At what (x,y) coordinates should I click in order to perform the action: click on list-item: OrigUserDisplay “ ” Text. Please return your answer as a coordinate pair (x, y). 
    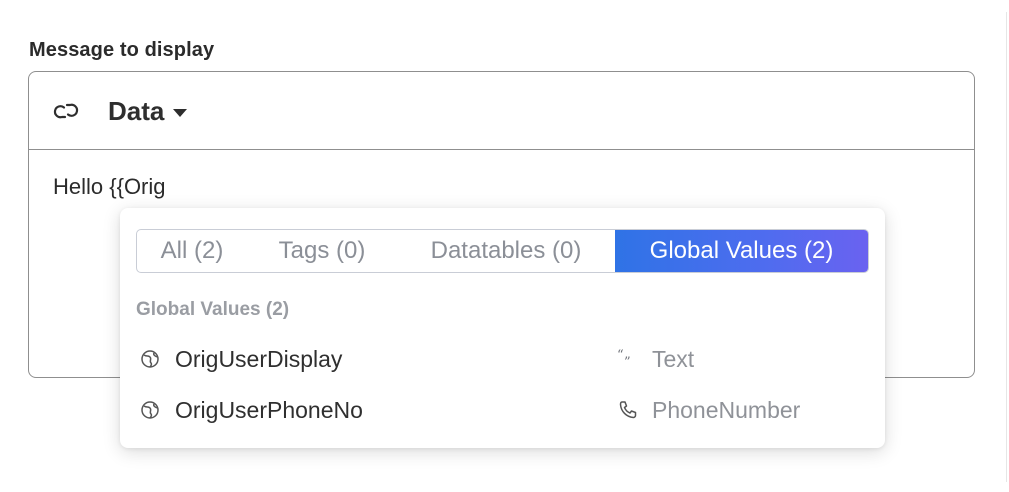
    Looking at the image, I should click on (502, 359).